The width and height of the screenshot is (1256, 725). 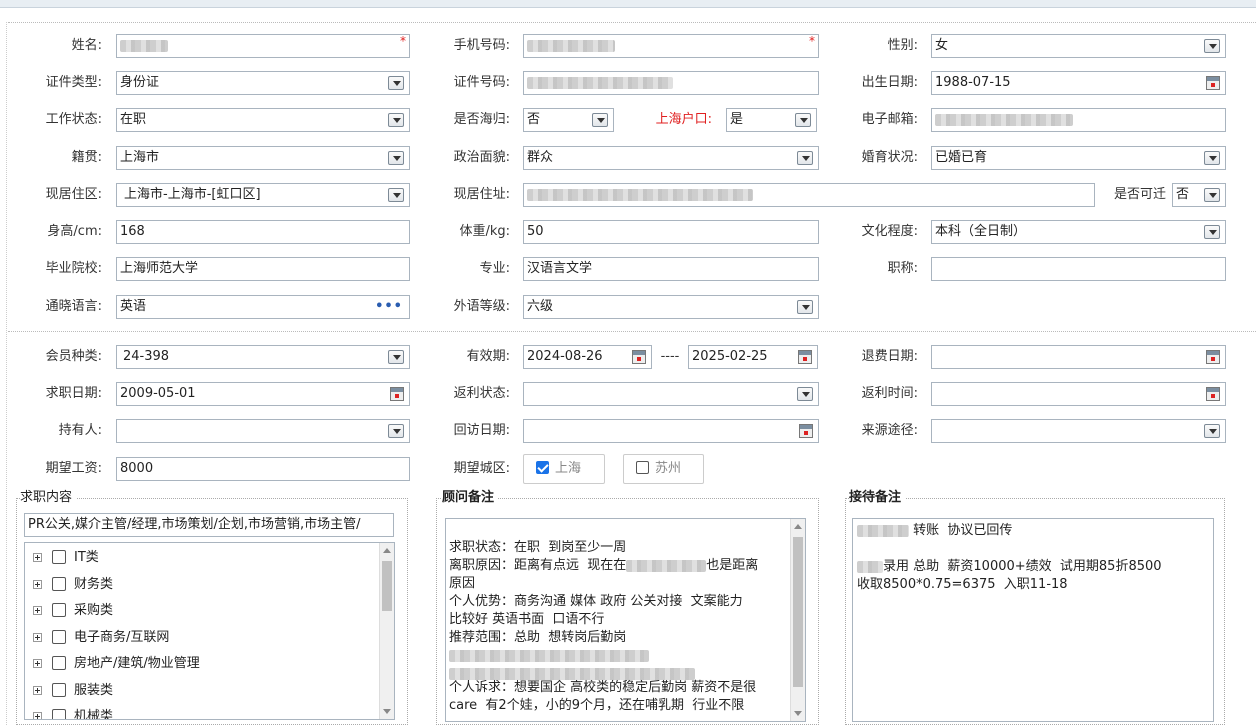 What do you see at coordinates (542, 467) in the screenshot?
I see `checkbox-checked-icon` at bounding box center [542, 467].